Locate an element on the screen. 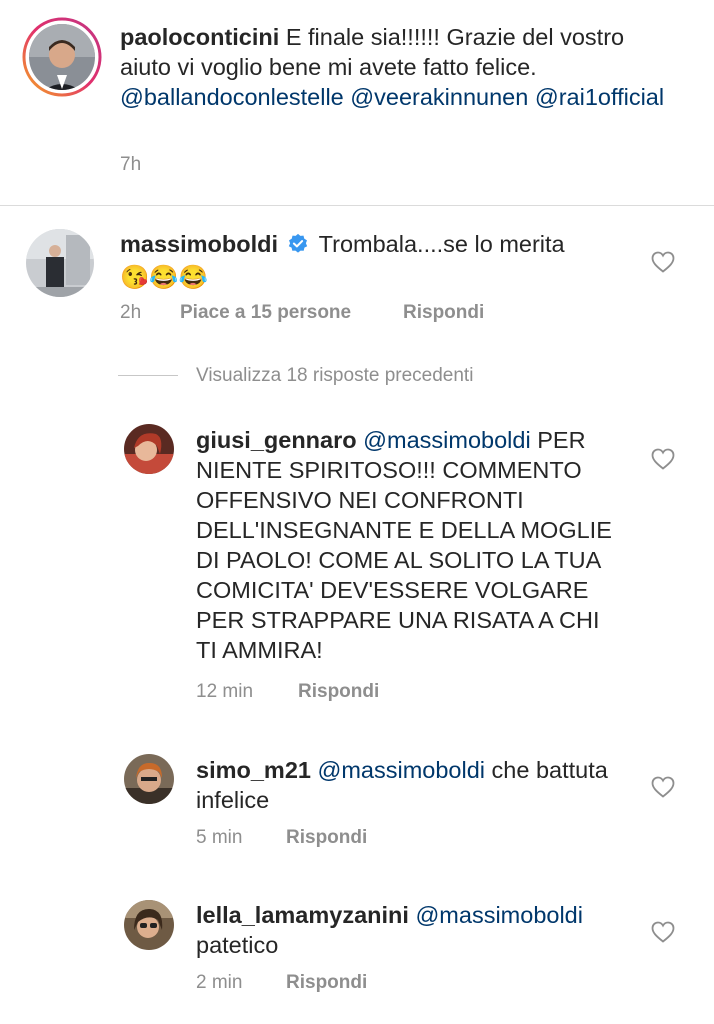  mention-link: @veerakinnunen is located at coordinates (439, 97).